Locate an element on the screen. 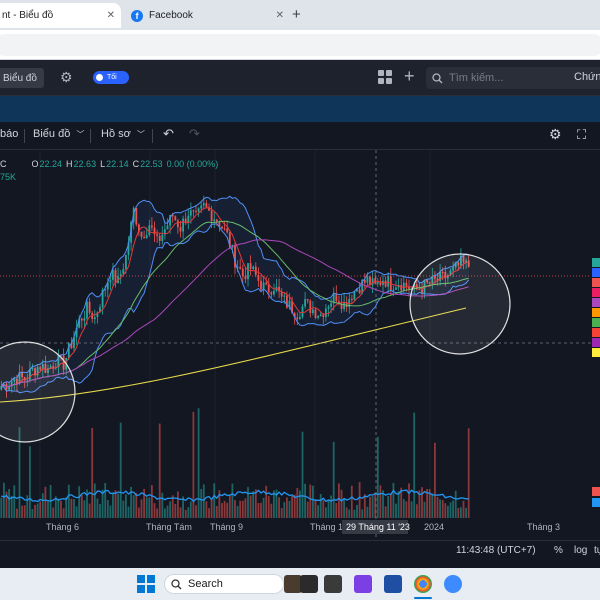 The image size is (600, 600). tab-facebook: f Facebook ✕ is located at coordinates (207, 15).